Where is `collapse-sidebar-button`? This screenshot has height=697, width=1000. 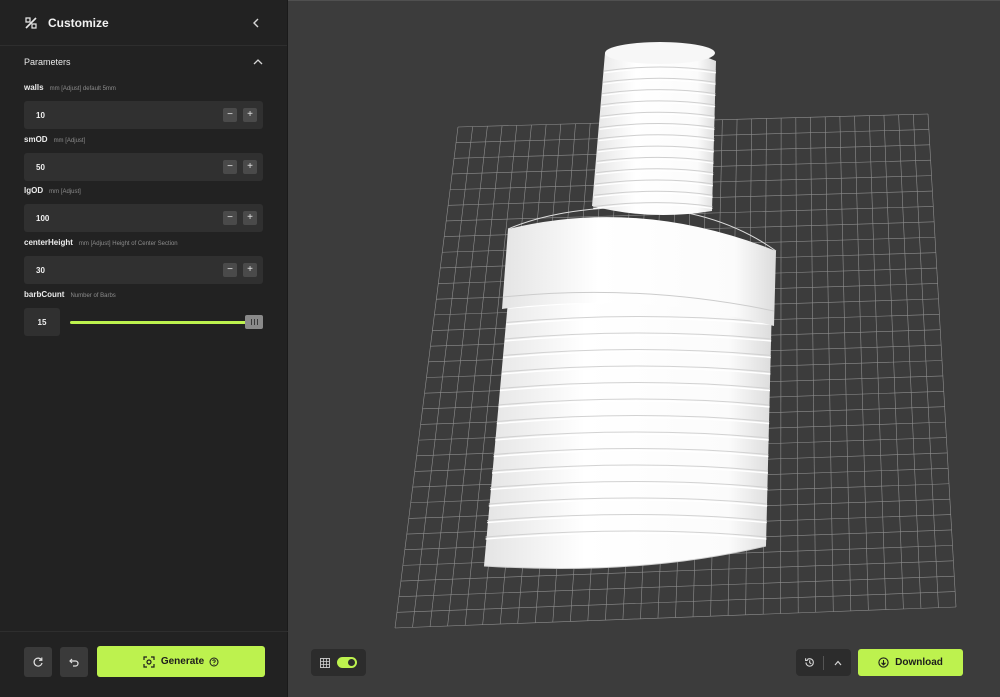 collapse-sidebar-button is located at coordinates (256, 23).